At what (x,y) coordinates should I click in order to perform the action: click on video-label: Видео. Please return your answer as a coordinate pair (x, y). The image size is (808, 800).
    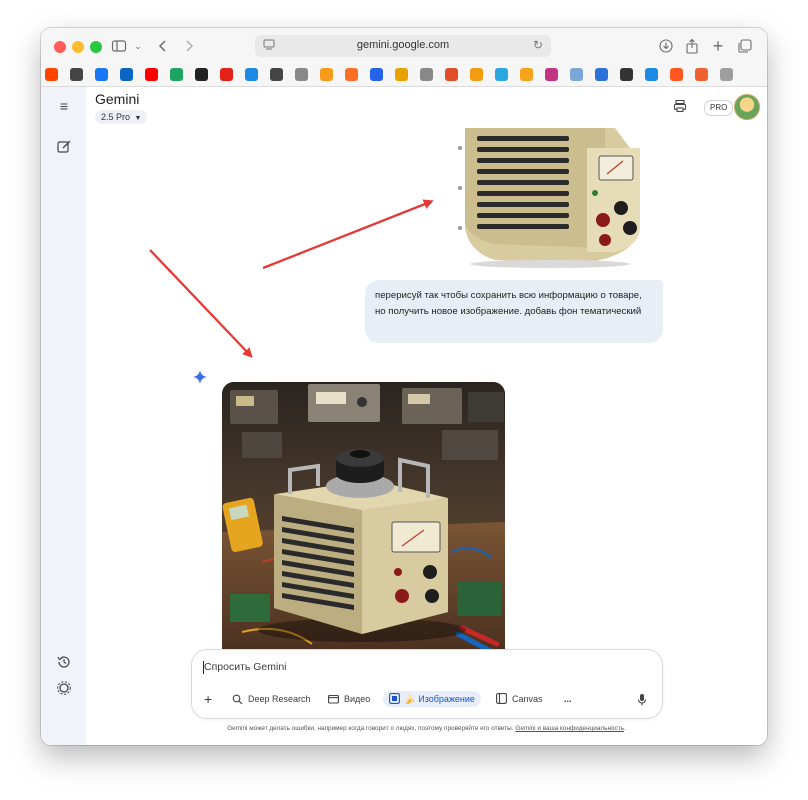
    Looking at the image, I should click on (357, 699).